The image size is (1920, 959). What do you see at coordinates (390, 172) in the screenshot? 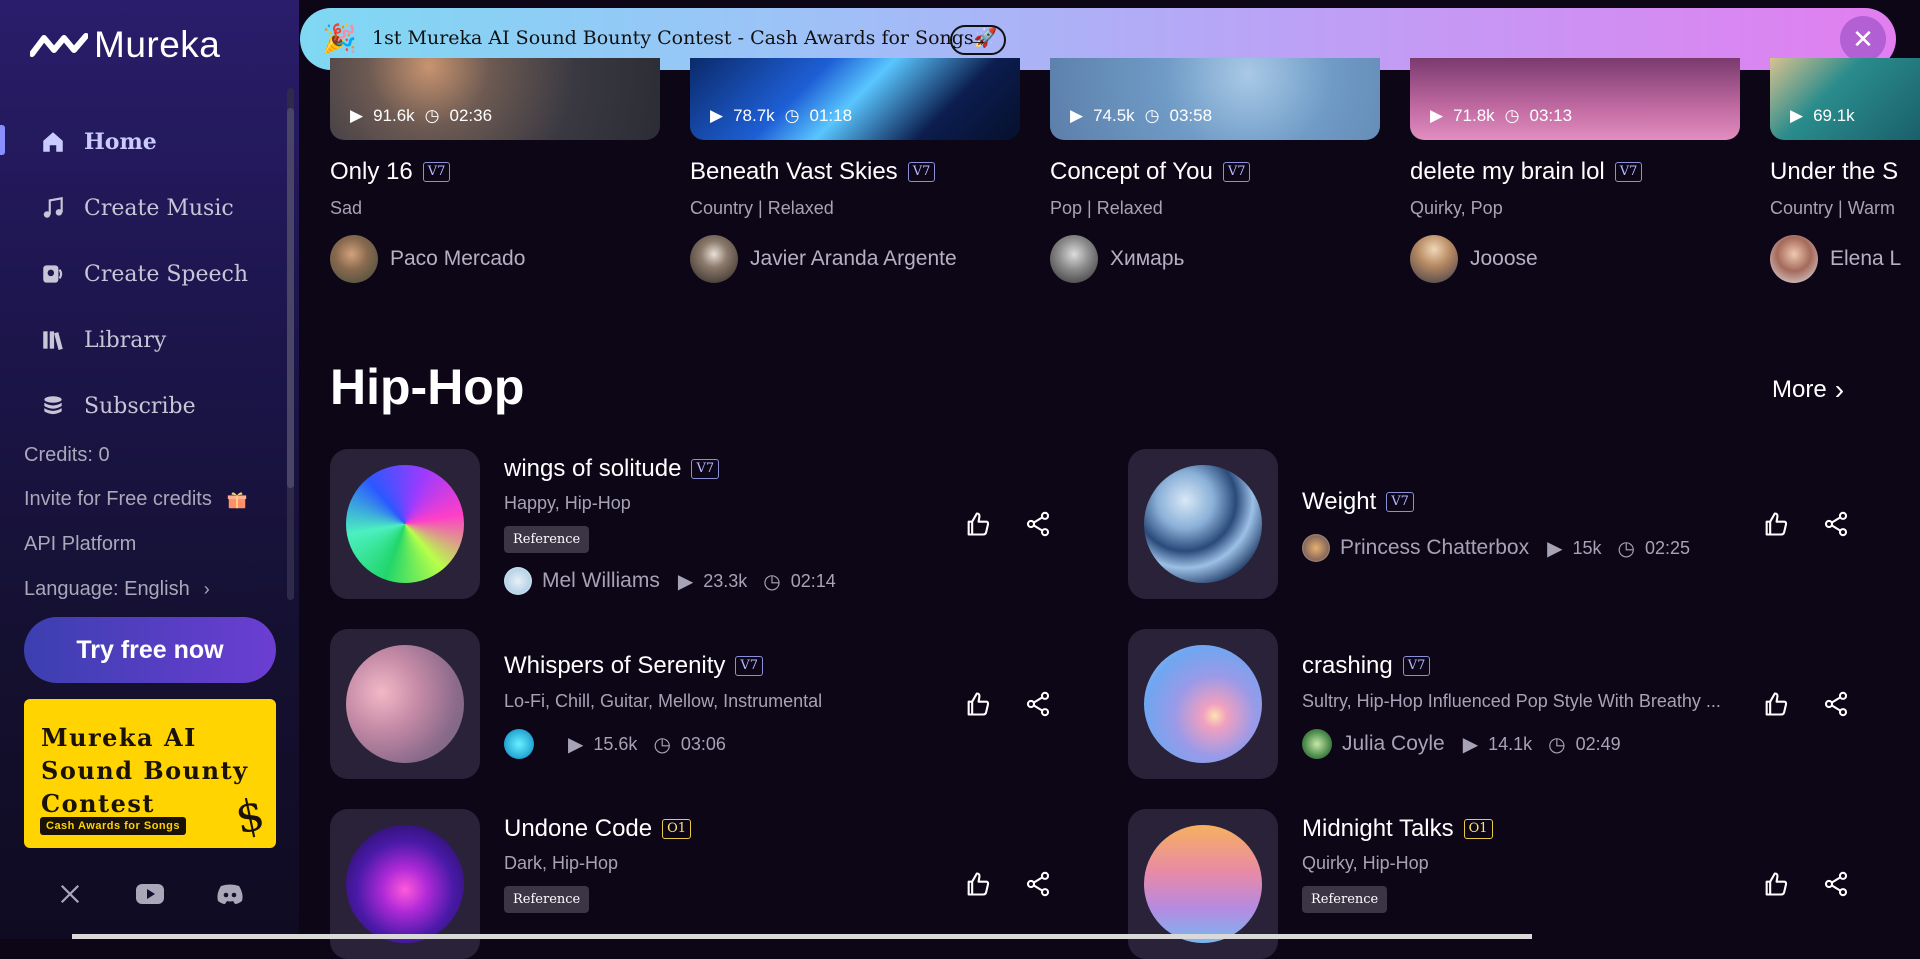
I see `song-title-row: Only 16 V7` at bounding box center [390, 172].